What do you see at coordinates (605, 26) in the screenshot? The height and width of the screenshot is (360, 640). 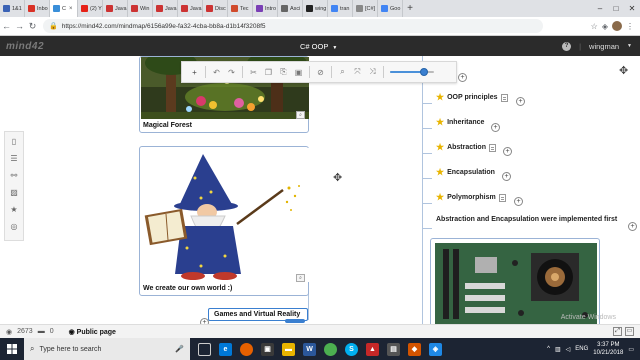 I see `extension-icon: ◈` at bounding box center [605, 26].